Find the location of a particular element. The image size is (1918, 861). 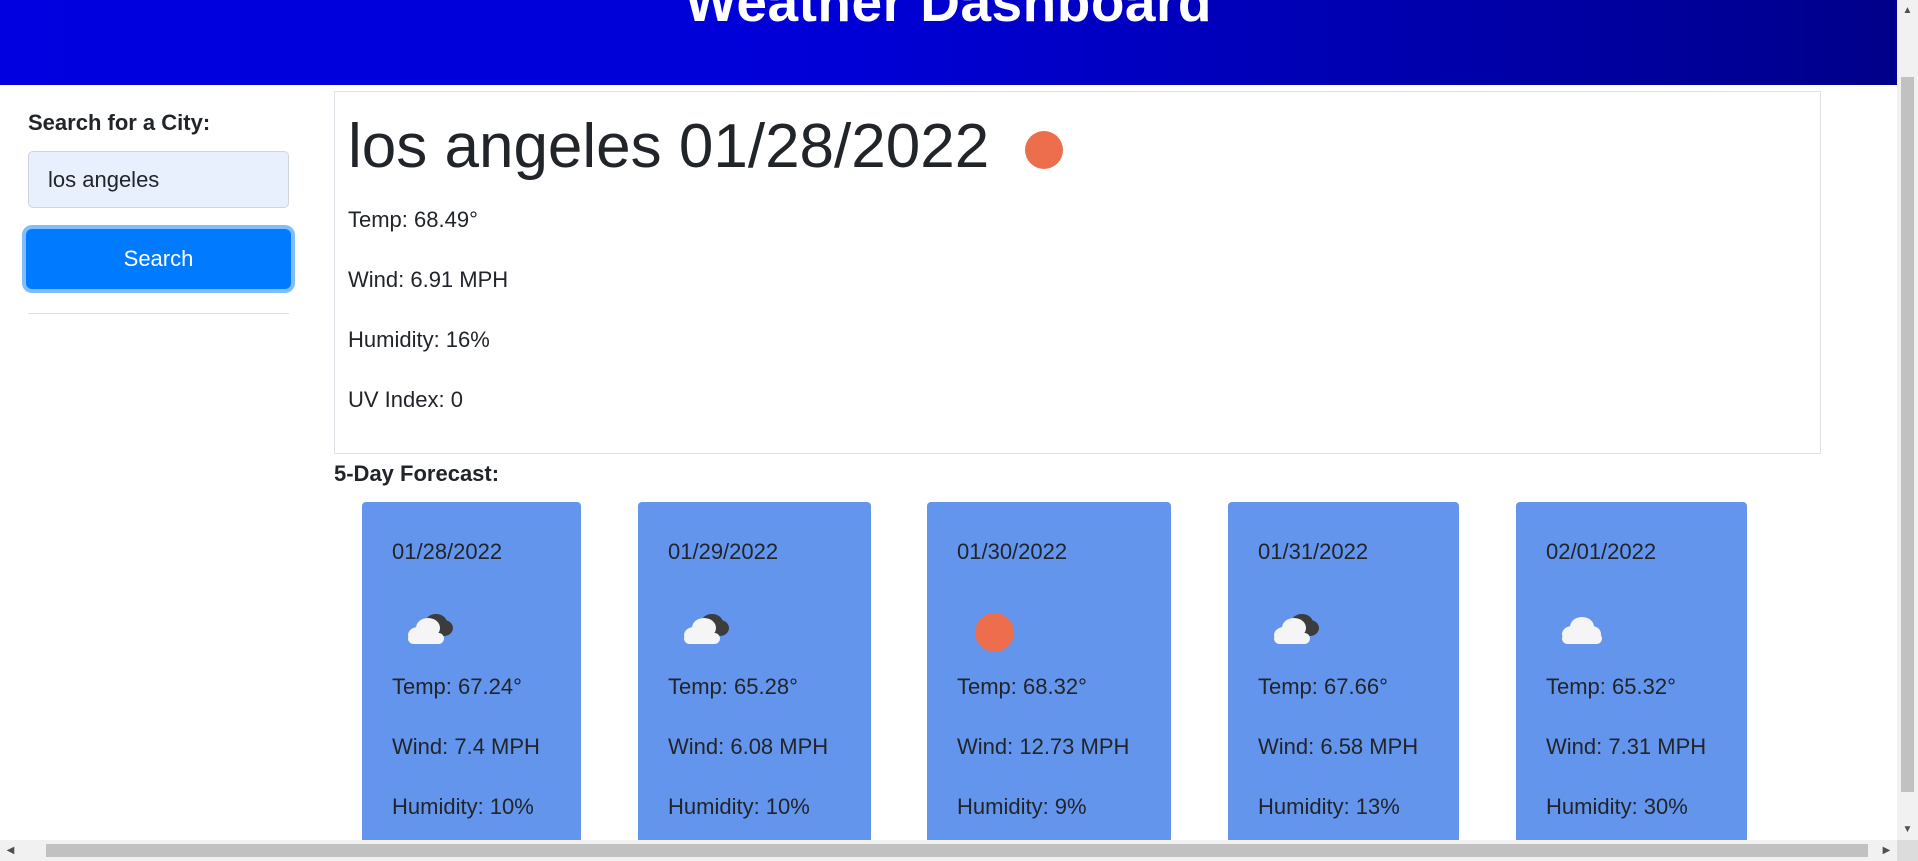

vertical-scrollbar-thumb is located at coordinates (1907, 434).